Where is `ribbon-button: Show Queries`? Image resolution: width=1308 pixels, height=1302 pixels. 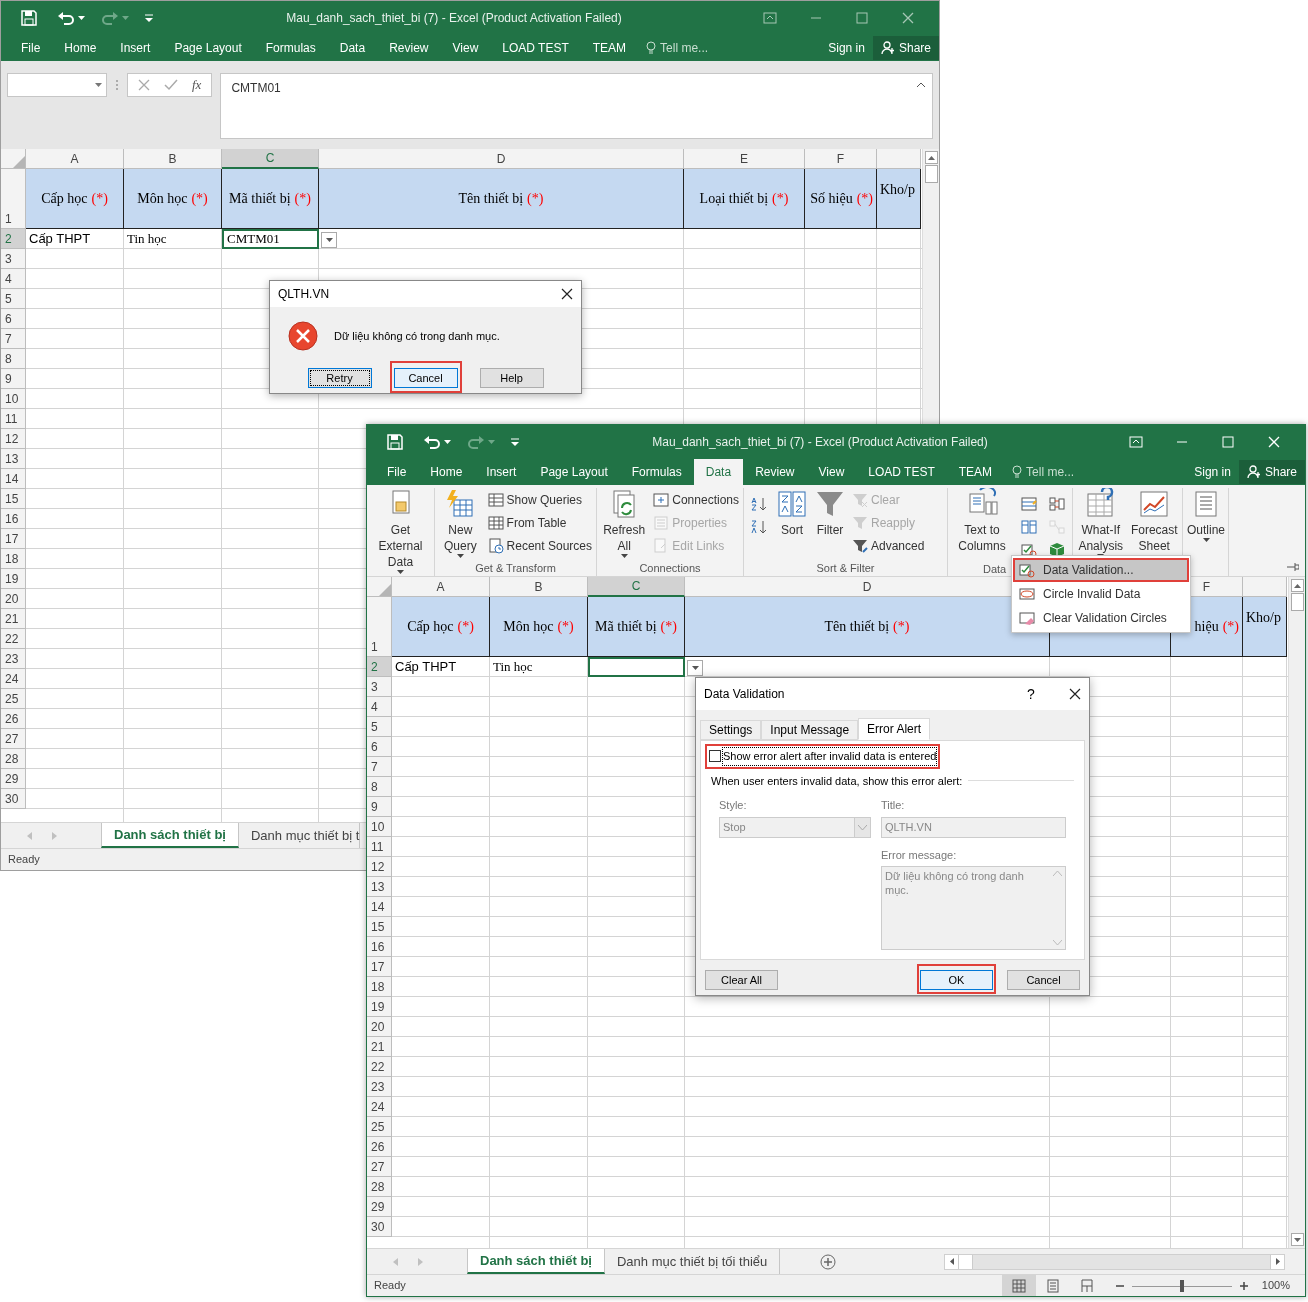
ribbon-button: Show Queries is located at coordinates (539, 499).